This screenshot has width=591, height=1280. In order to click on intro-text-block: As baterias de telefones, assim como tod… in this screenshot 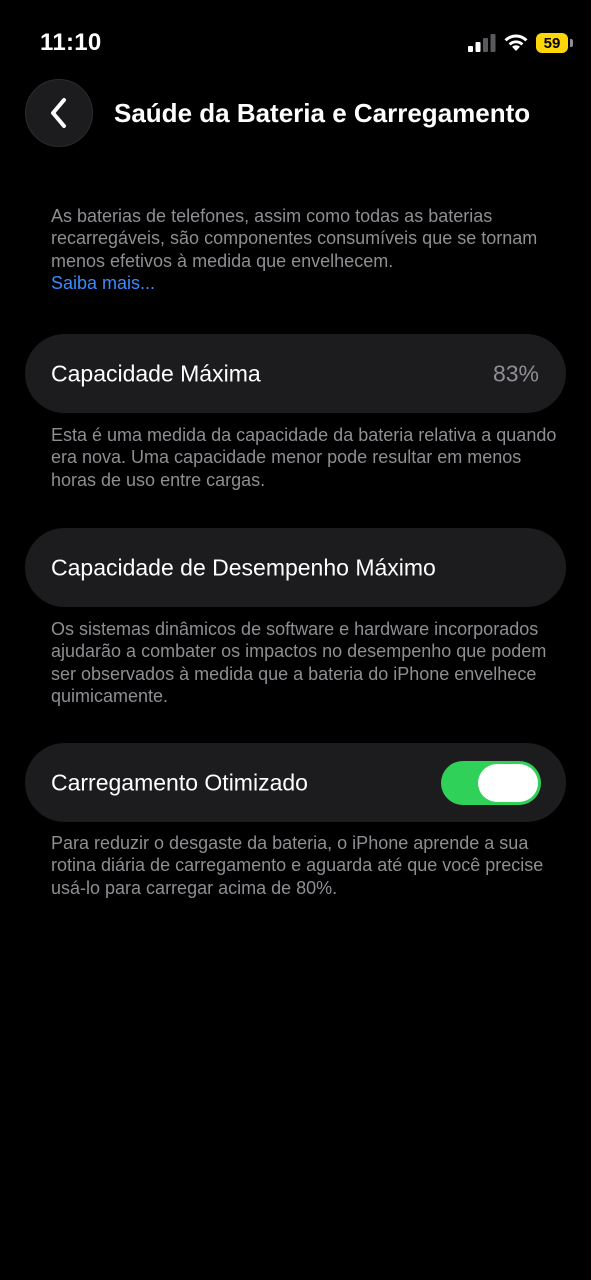, I will do `click(306, 249)`.